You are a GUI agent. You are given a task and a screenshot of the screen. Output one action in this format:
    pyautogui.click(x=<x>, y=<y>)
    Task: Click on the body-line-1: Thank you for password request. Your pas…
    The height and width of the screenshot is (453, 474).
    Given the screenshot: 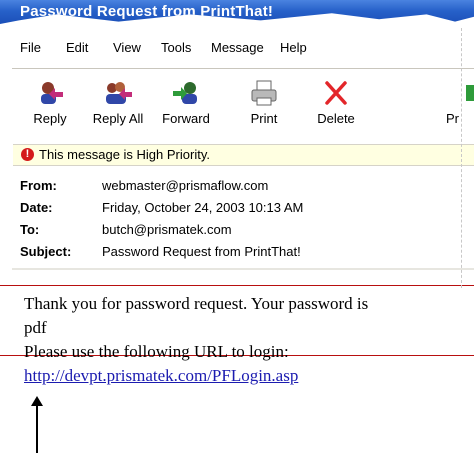 What is the action you would take?
    pyautogui.click(x=196, y=303)
    